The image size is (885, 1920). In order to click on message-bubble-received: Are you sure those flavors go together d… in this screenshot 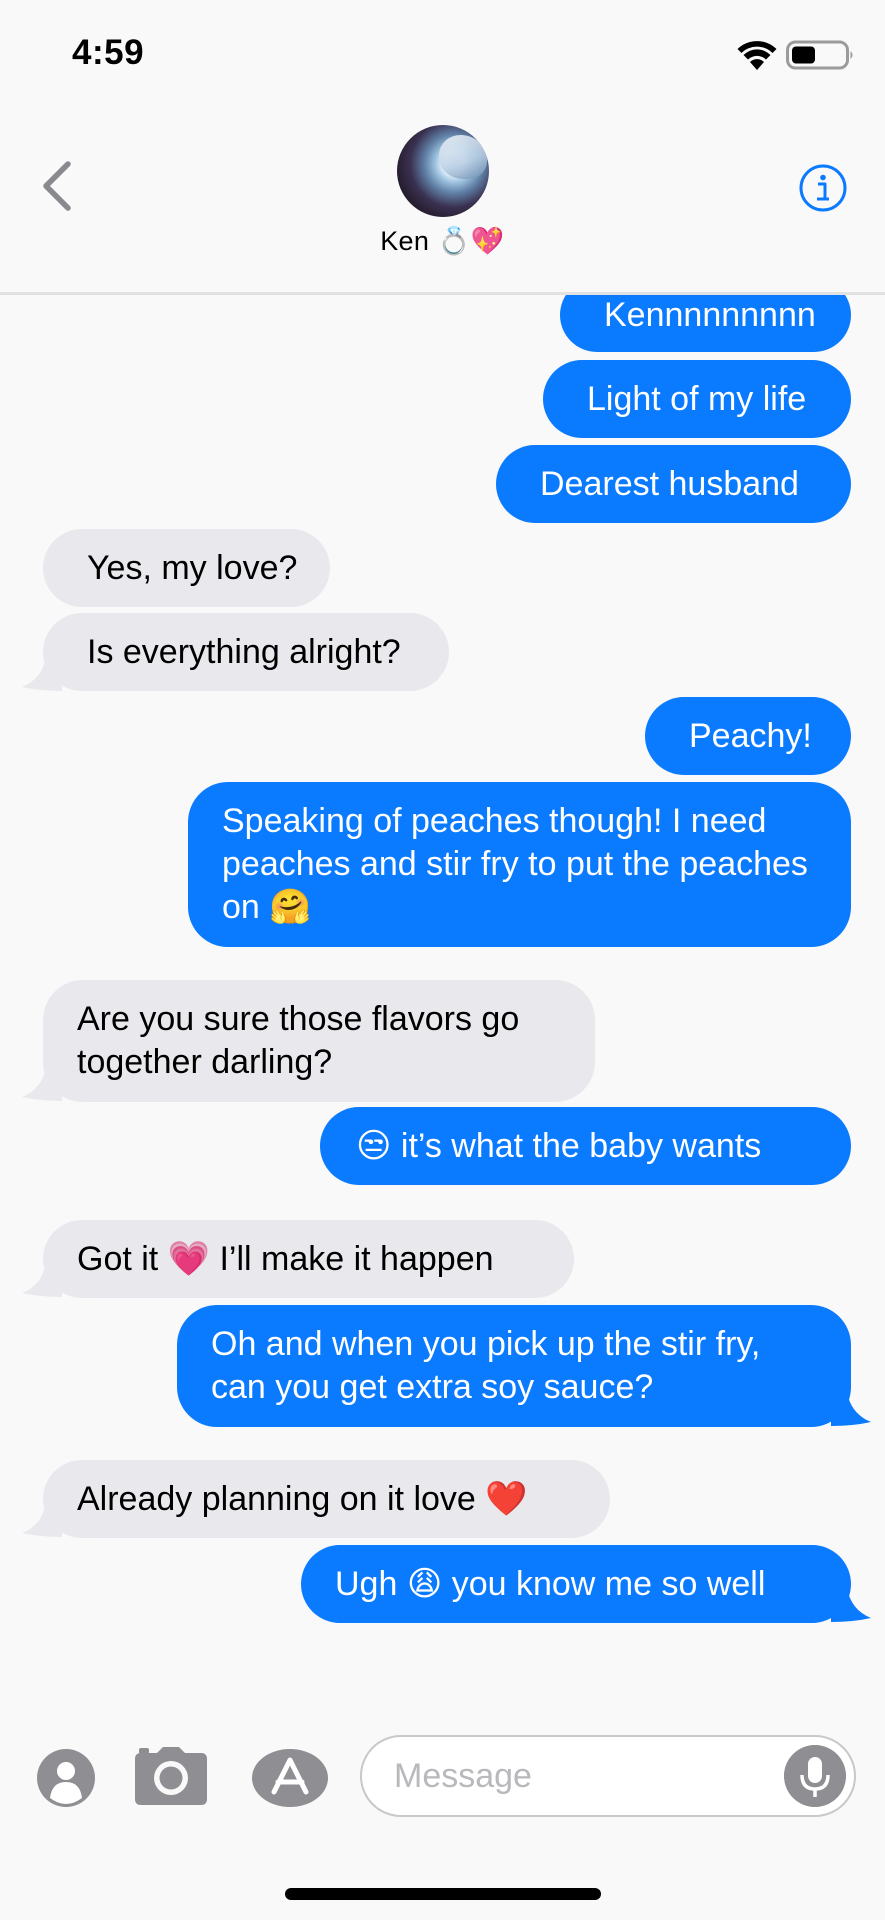, I will do `click(319, 1041)`.